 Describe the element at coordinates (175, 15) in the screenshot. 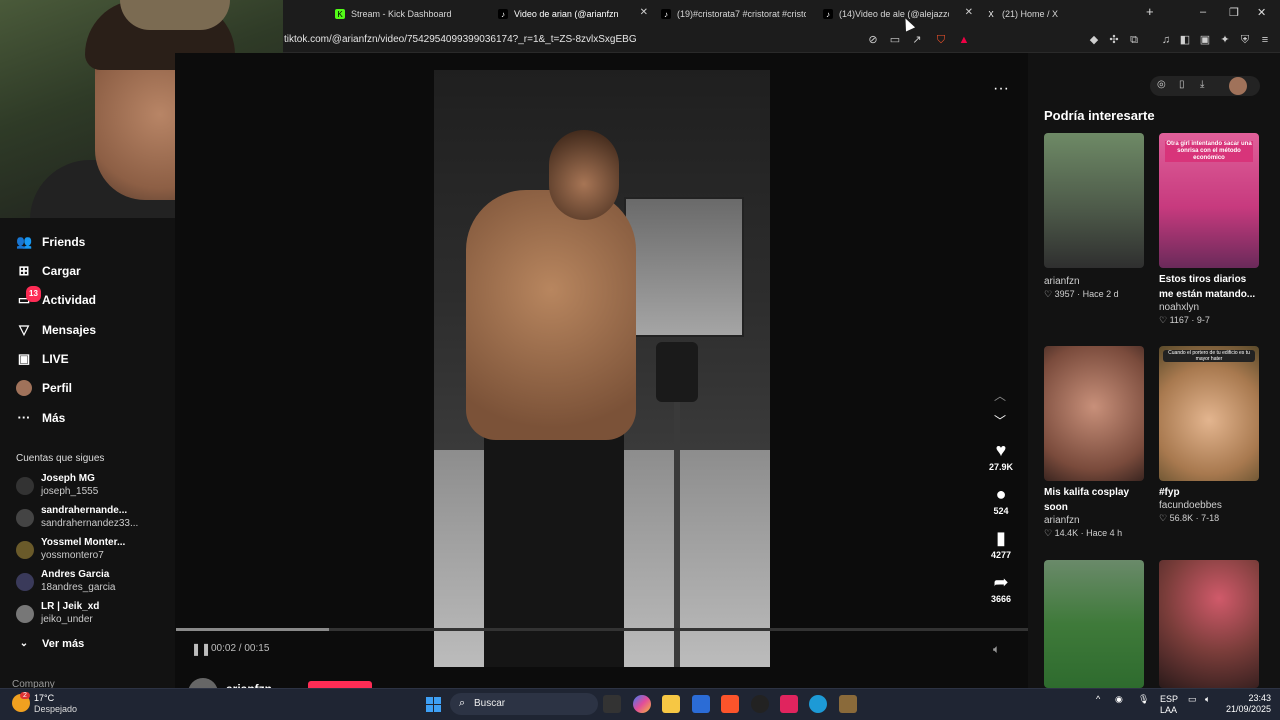

I see `webcam-cap` at that location.